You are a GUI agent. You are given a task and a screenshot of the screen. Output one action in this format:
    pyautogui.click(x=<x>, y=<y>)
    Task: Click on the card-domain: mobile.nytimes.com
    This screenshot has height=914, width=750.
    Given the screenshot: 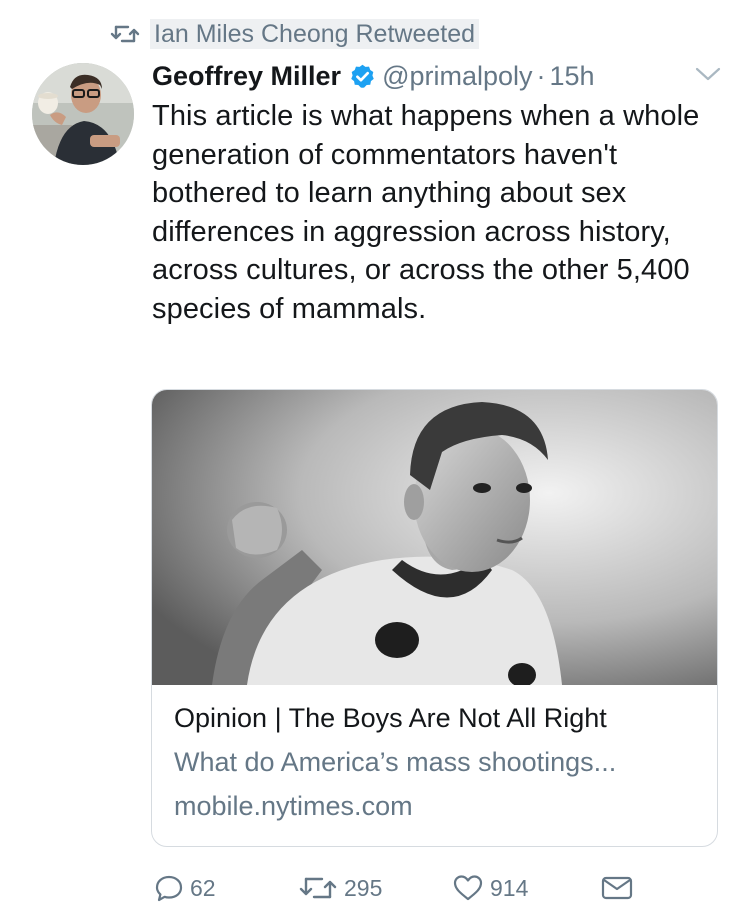 What is the action you would take?
    pyautogui.click(x=293, y=806)
    